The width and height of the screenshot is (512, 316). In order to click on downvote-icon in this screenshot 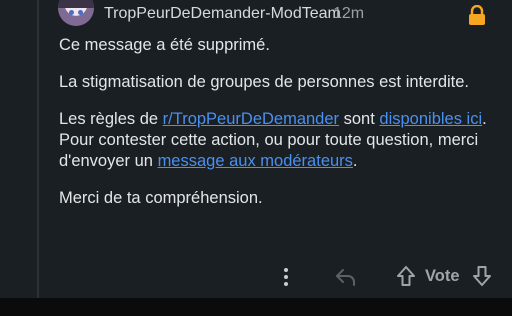, I will do `click(482, 276)`.